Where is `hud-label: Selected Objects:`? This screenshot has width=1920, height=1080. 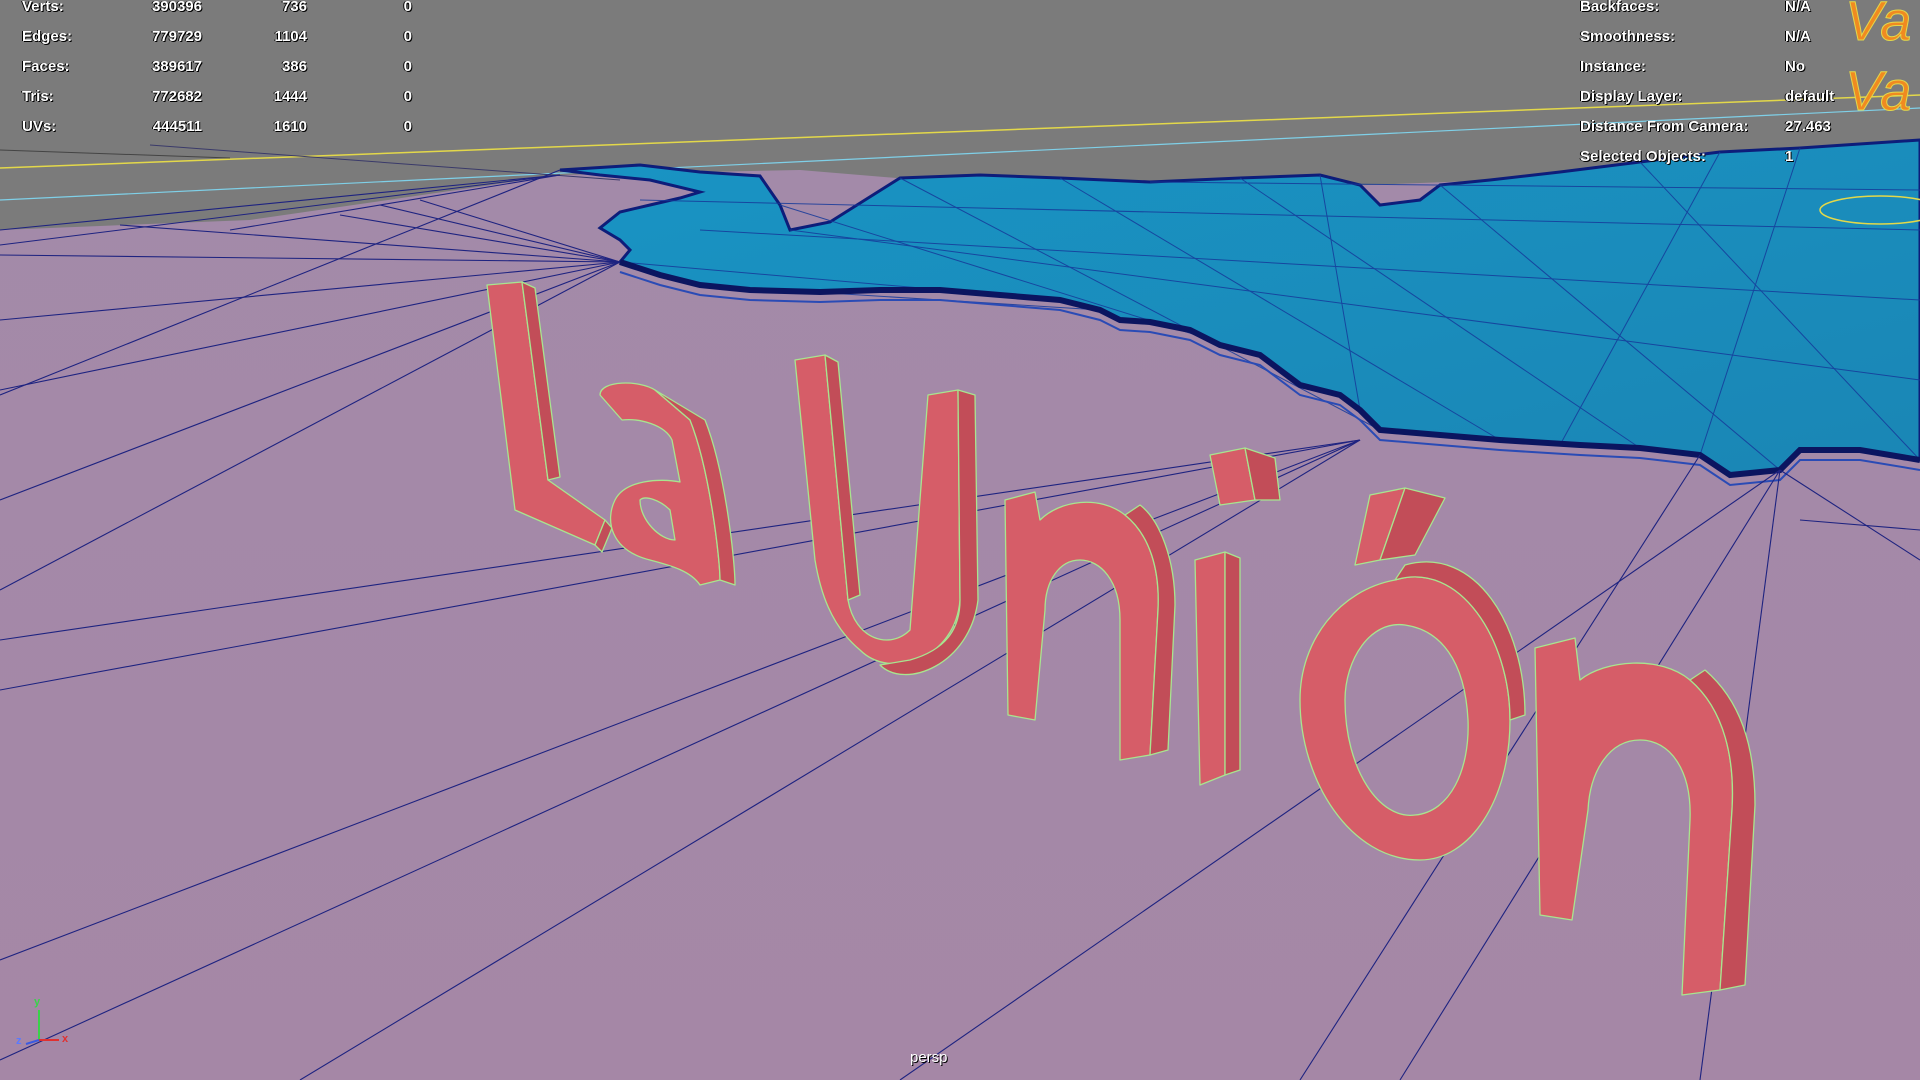
hud-label: Selected Objects: is located at coordinates (1643, 156).